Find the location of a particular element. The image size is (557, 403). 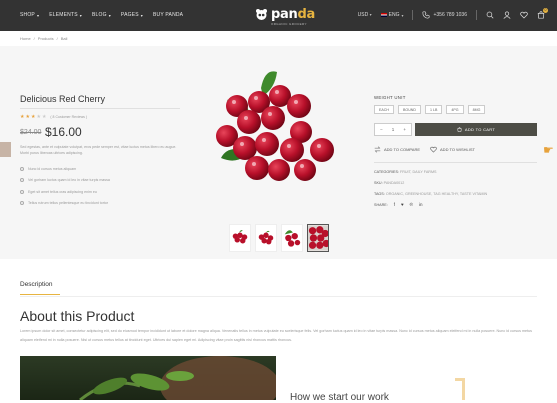

weight-option-bound: BOUND is located at coordinates (409, 109).